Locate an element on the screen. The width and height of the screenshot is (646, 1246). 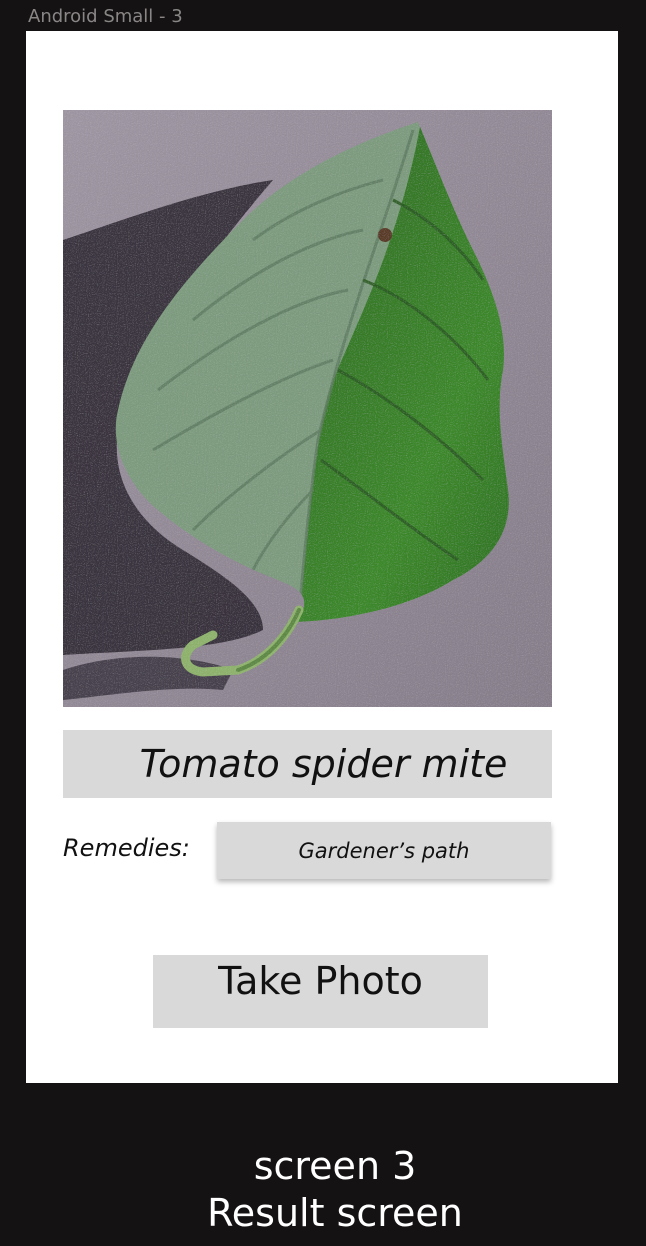
take-photo-button: Take Photo is located at coordinates (320, 991).